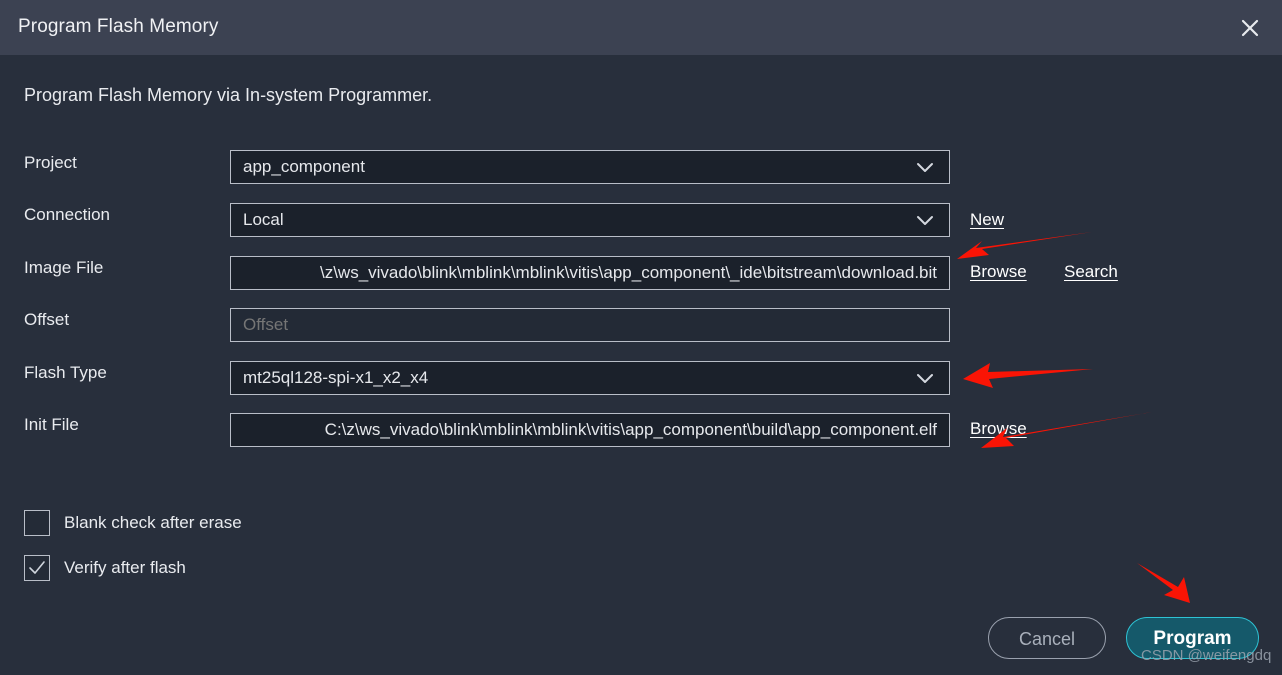 The width and height of the screenshot is (1282, 675). Describe the element at coordinates (998, 429) in the screenshot. I see `init-file-browse-link: Browse` at that location.